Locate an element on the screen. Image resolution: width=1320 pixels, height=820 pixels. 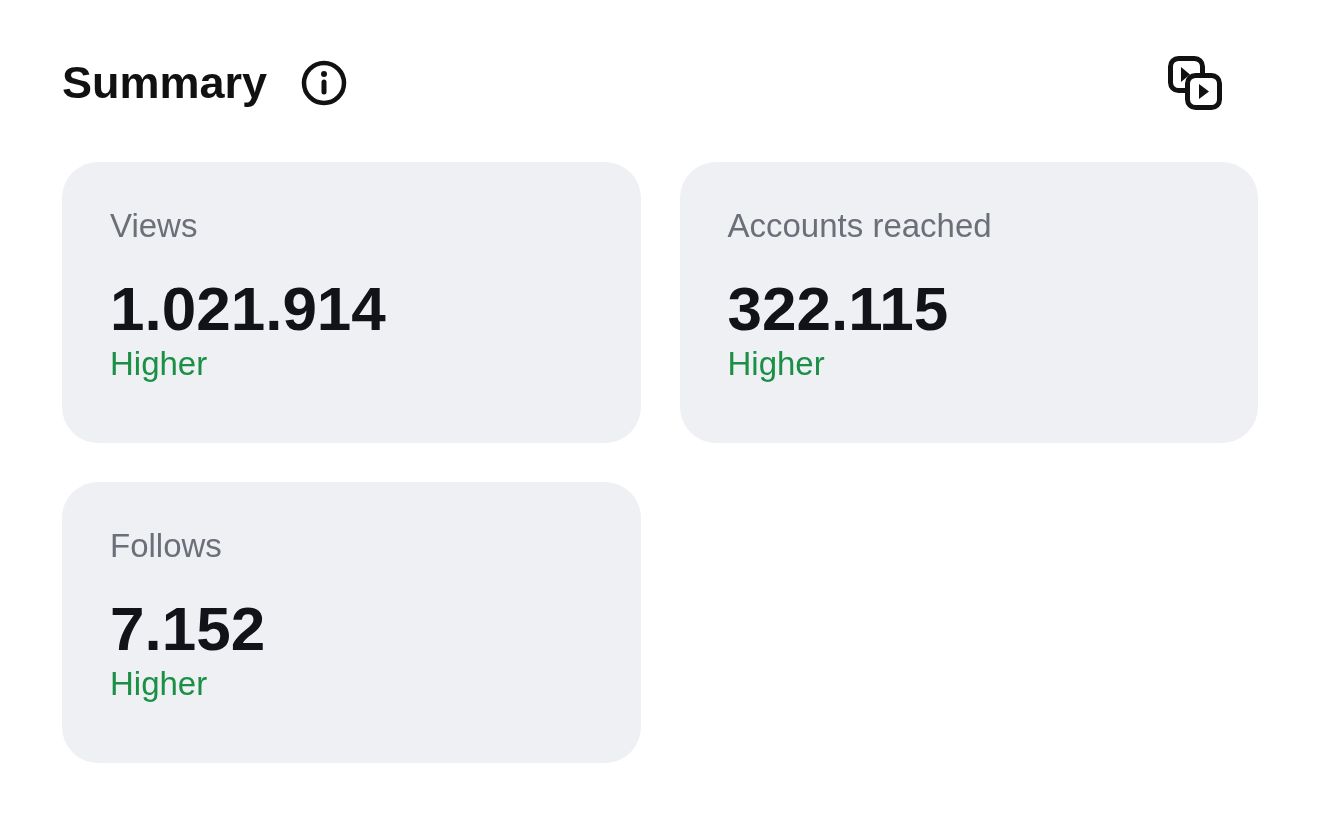
metric-value: 322.115 is located at coordinates (838, 309).